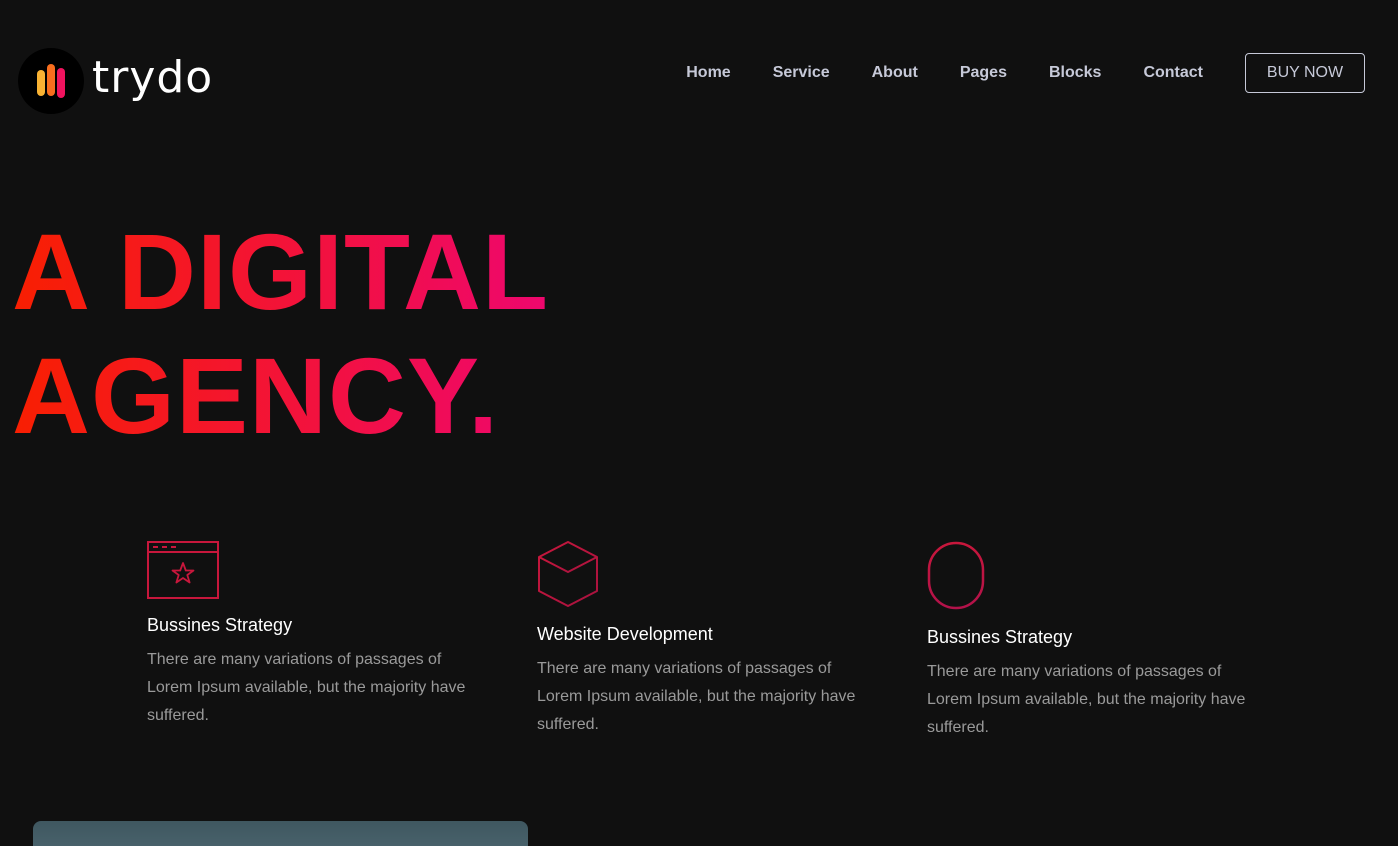 This screenshot has height=846, width=1398. What do you see at coordinates (625, 634) in the screenshot?
I see `service-title: Website Development` at bounding box center [625, 634].